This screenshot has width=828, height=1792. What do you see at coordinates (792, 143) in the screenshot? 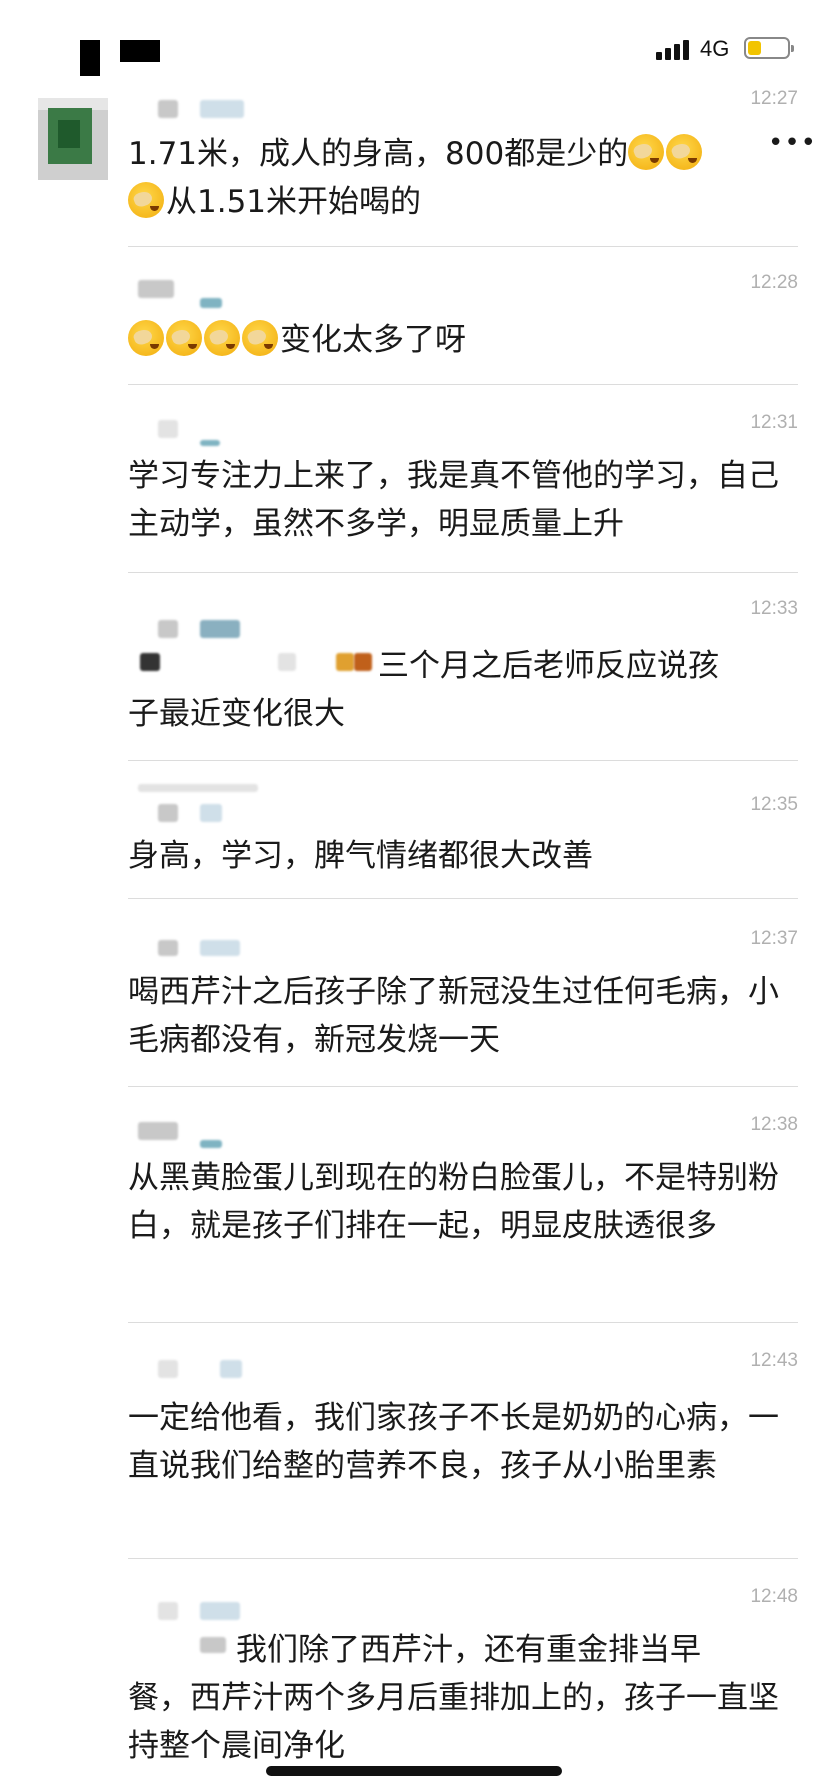
I see `more-icon: •••` at bounding box center [792, 143].